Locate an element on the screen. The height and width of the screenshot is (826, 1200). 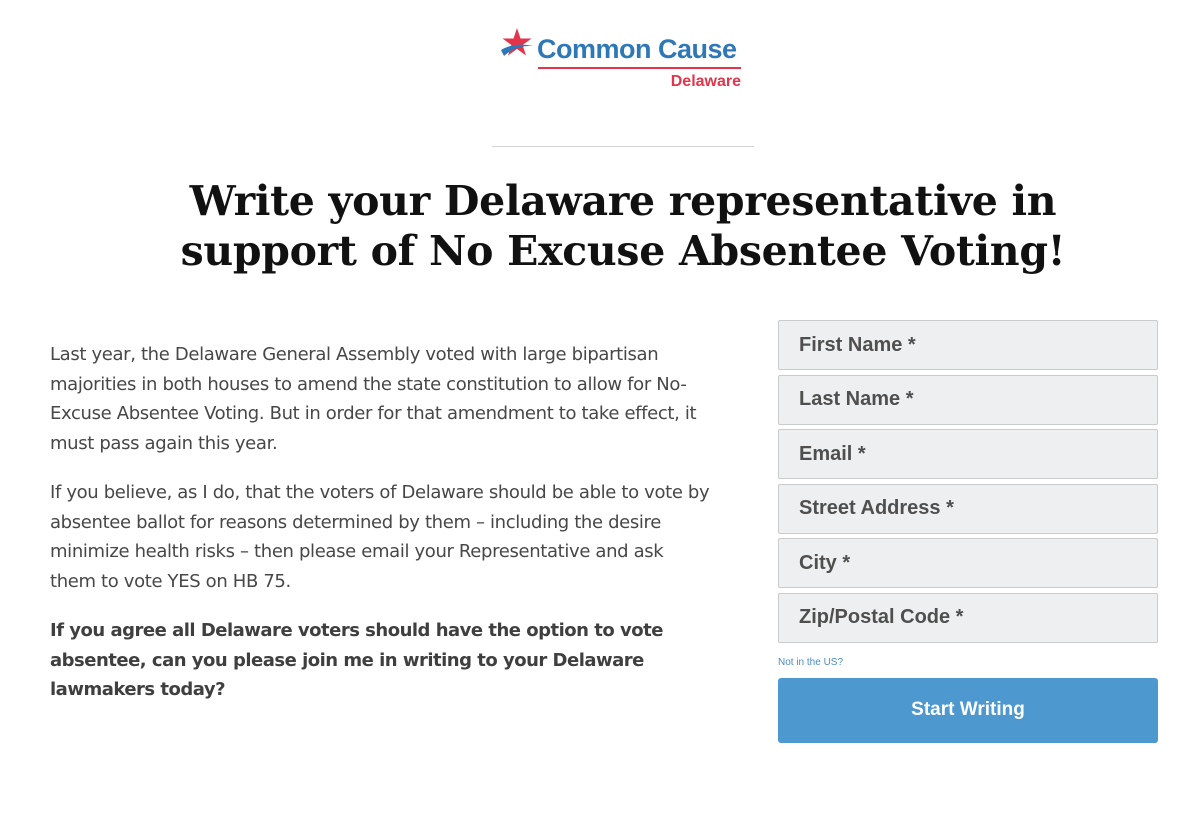
common-cause-logo: Common Cause Delaware is located at coordinates (630, 61).